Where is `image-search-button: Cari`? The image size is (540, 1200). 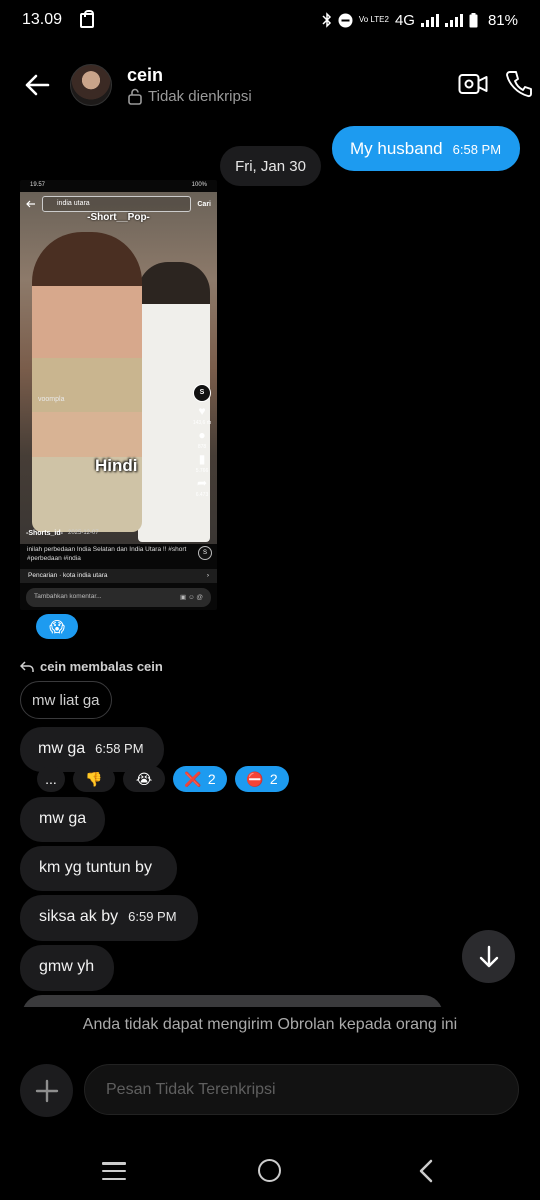
image-search-button: Cari is located at coordinates (204, 204).